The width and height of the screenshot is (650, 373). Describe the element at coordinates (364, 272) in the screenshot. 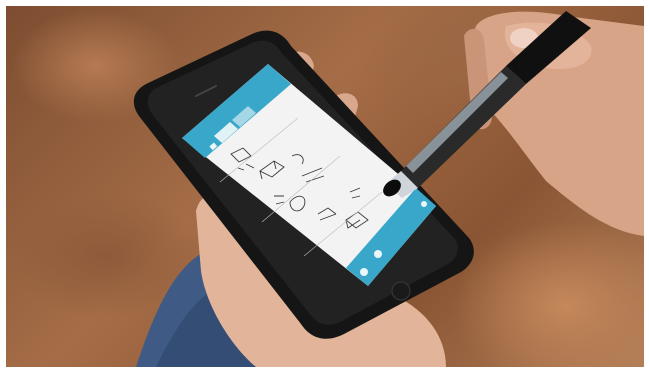

I see `add-icon` at that location.